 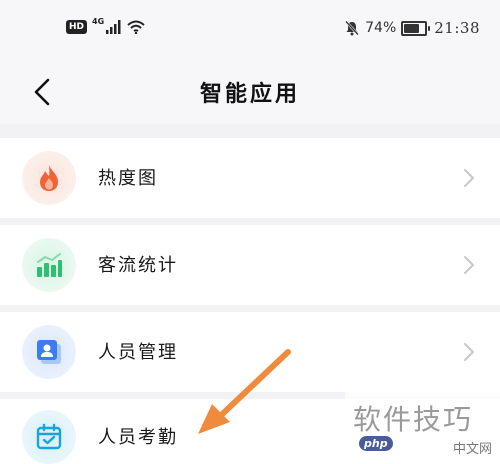 I want to click on calendar-check-icon, so click(x=49, y=436).